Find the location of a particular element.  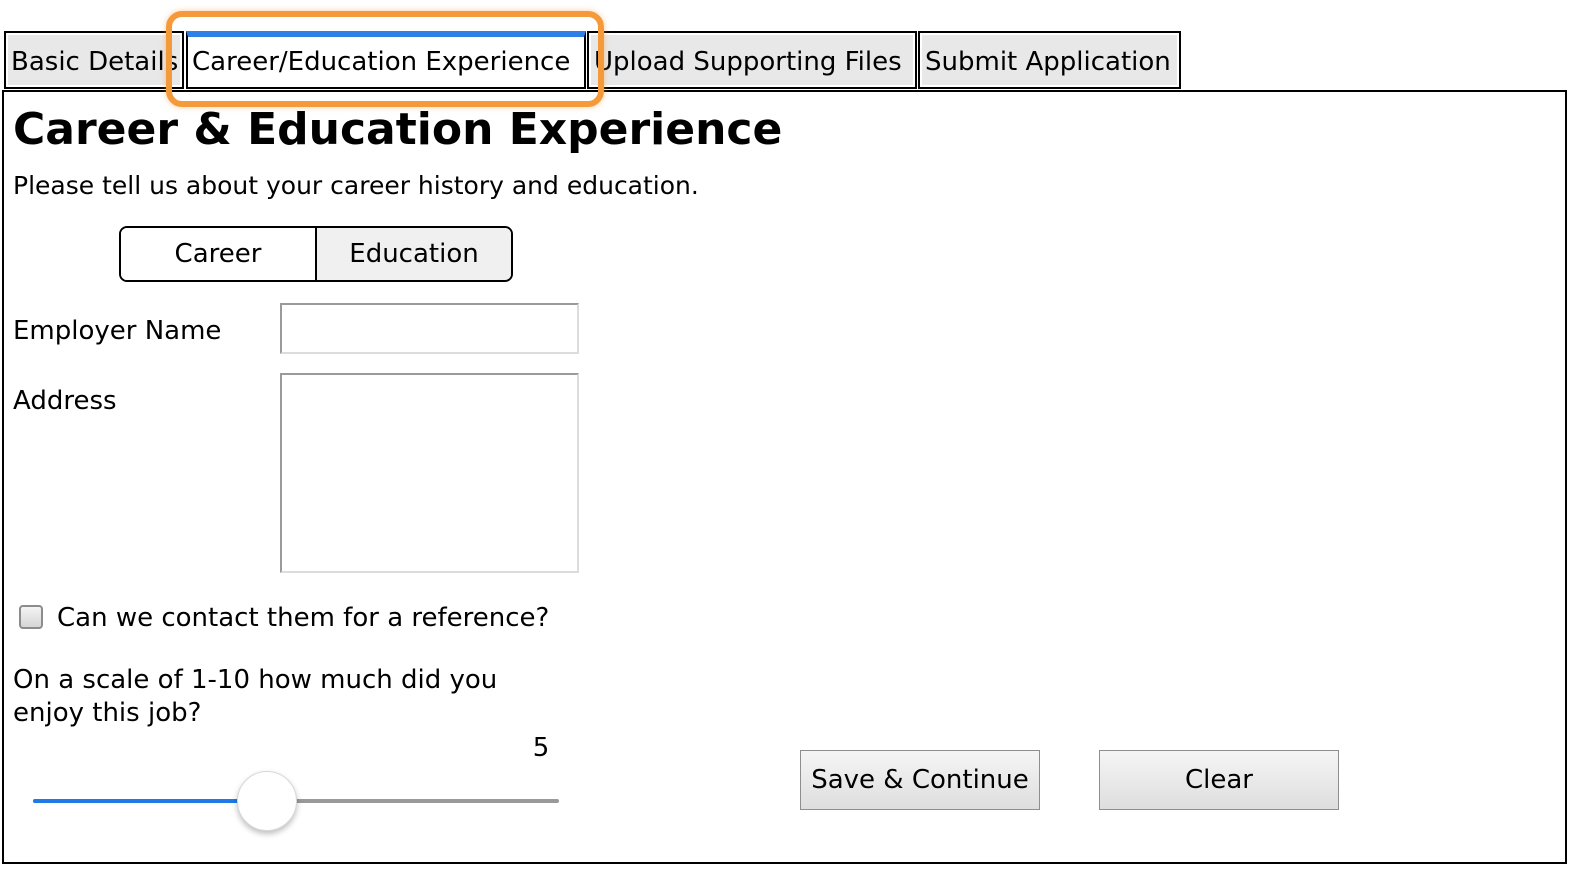

toggle-option-education: Education is located at coordinates (413, 254).